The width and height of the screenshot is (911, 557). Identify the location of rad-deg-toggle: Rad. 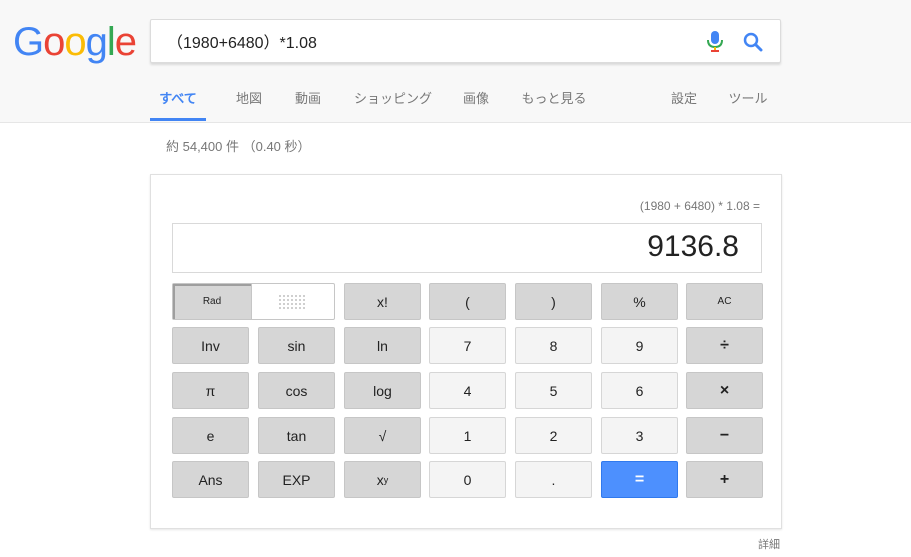
(253, 301).